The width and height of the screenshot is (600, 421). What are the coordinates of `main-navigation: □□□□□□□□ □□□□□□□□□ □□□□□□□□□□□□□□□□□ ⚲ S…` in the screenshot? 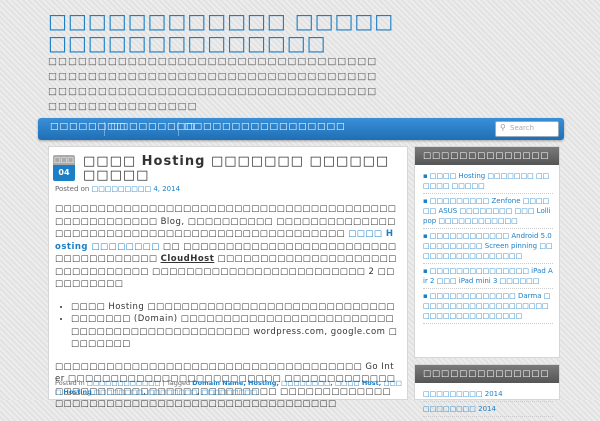 It's located at (301, 129).